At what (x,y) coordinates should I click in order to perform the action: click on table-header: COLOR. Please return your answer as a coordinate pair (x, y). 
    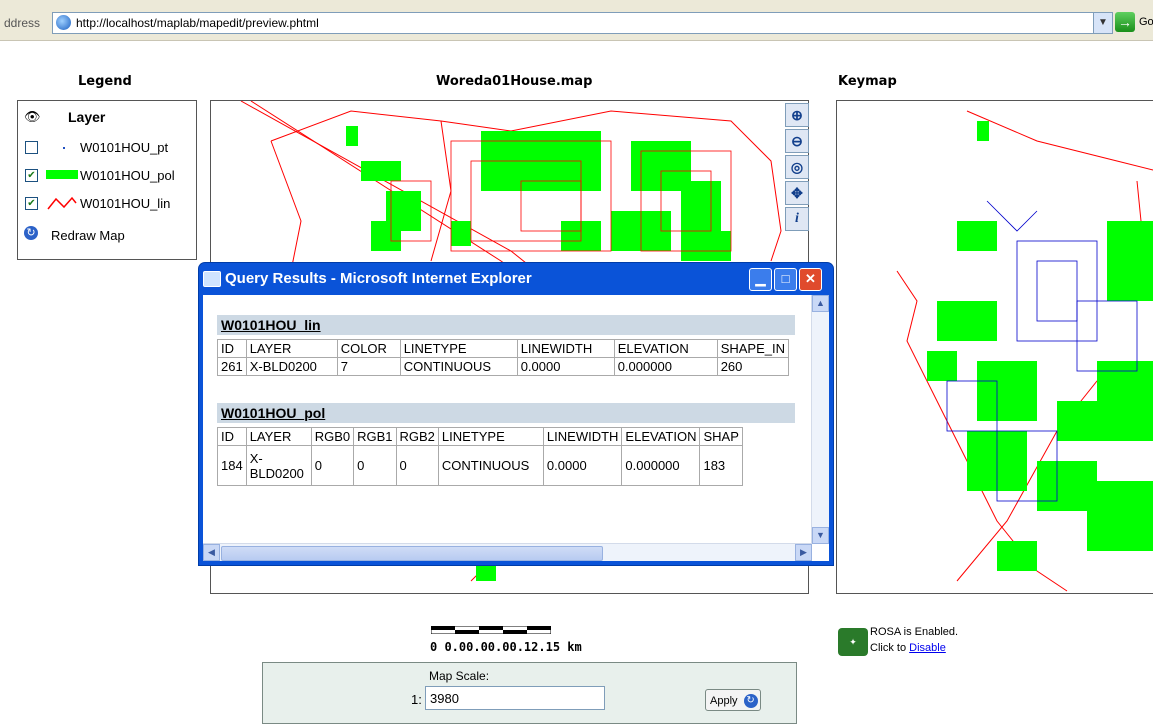
    Looking at the image, I should click on (368, 348).